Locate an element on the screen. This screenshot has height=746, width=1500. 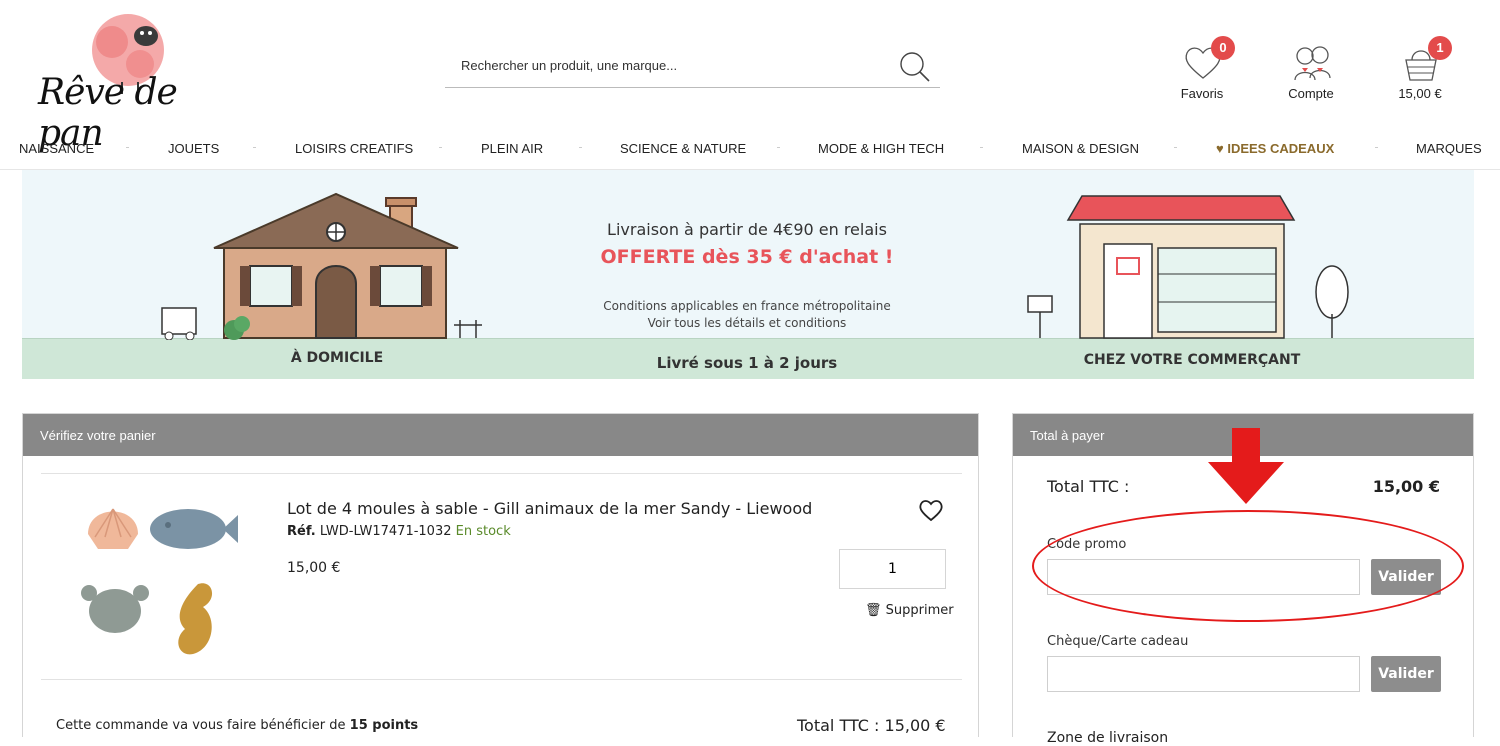
delivery-zone-label: Zone de livraison is located at coordinates (1108, 738).